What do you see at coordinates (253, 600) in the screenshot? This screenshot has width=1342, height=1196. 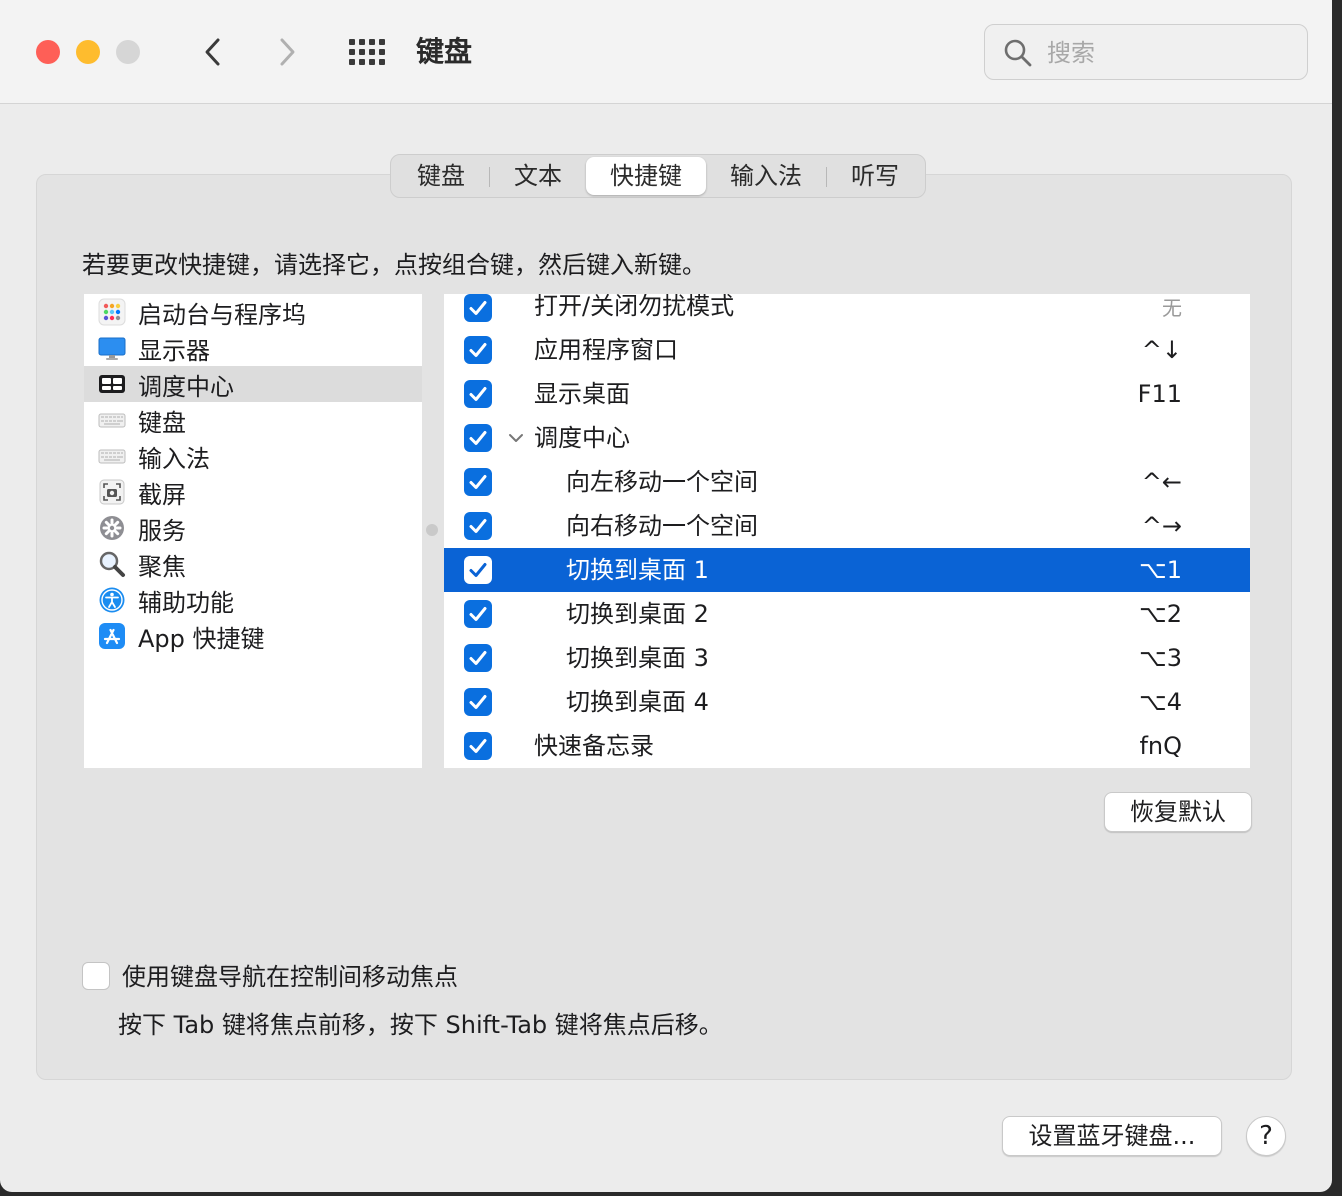 I see `category-accessibility: 辅助功能` at bounding box center [253, 600].